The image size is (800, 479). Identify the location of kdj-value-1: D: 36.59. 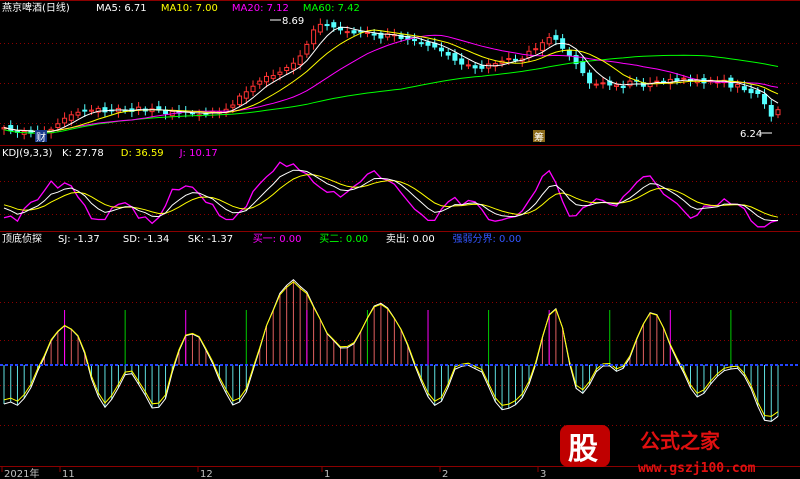
(142, 153).